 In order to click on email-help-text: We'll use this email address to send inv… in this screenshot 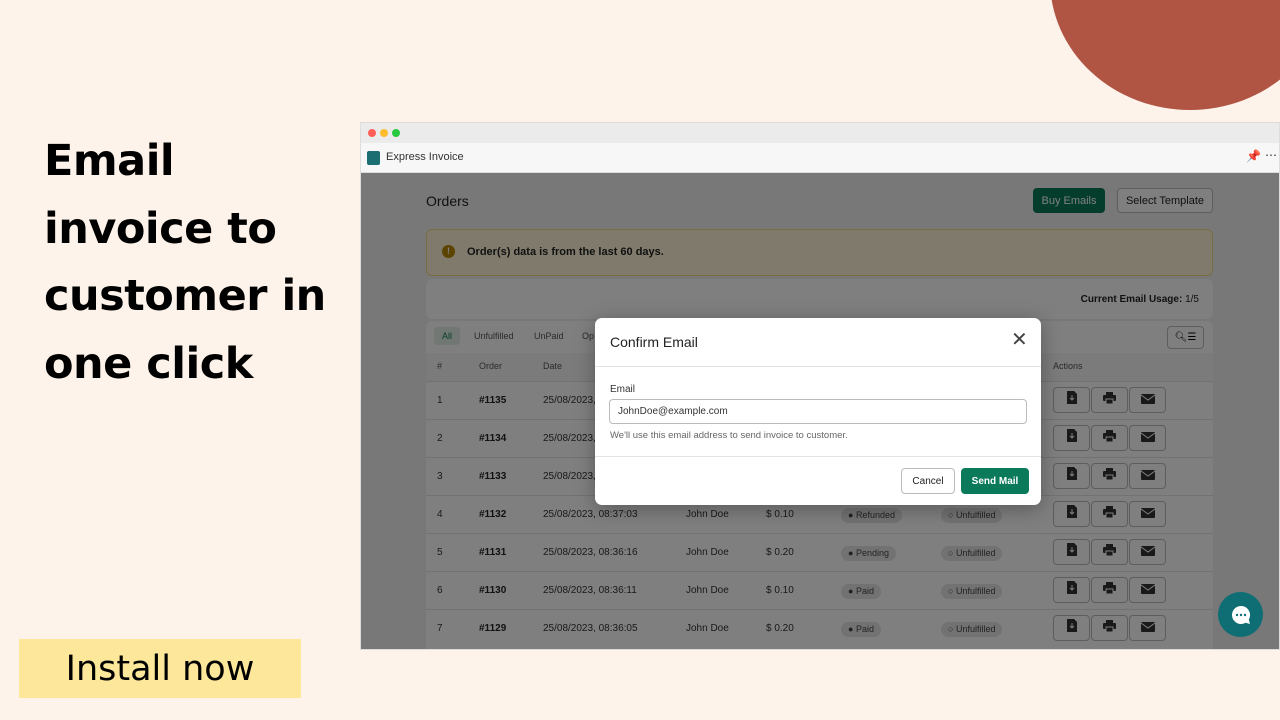, I will do `click(729, 435)`.